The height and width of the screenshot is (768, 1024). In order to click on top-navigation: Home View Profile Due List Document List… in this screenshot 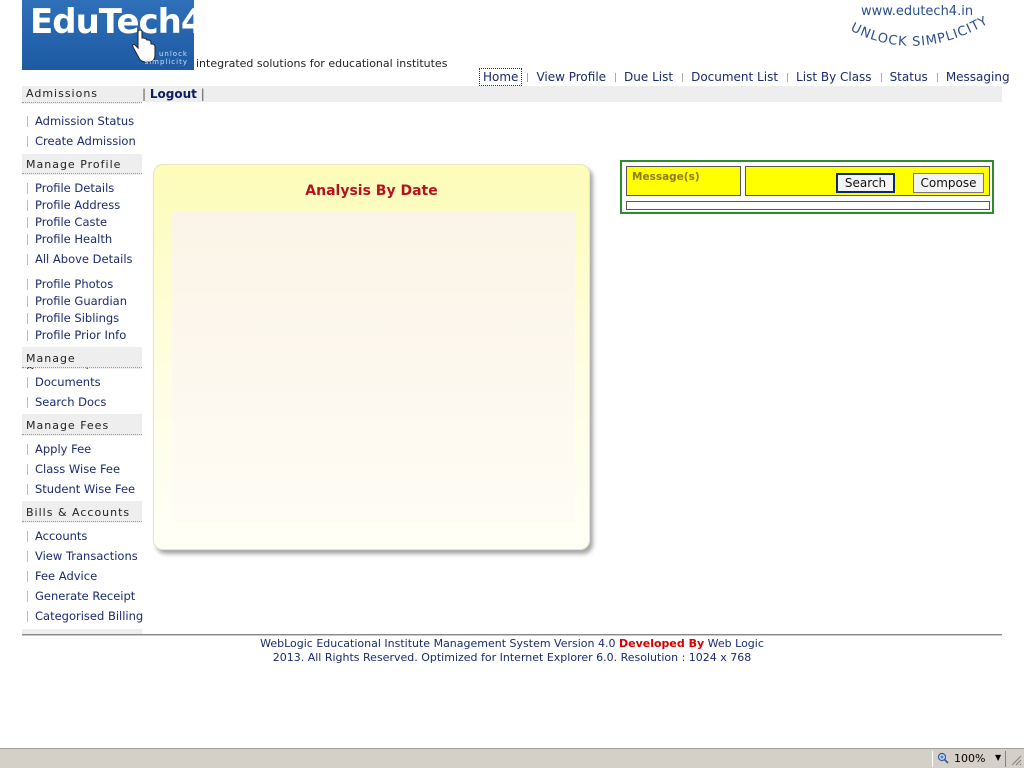, I will do `click(748, 77)`.